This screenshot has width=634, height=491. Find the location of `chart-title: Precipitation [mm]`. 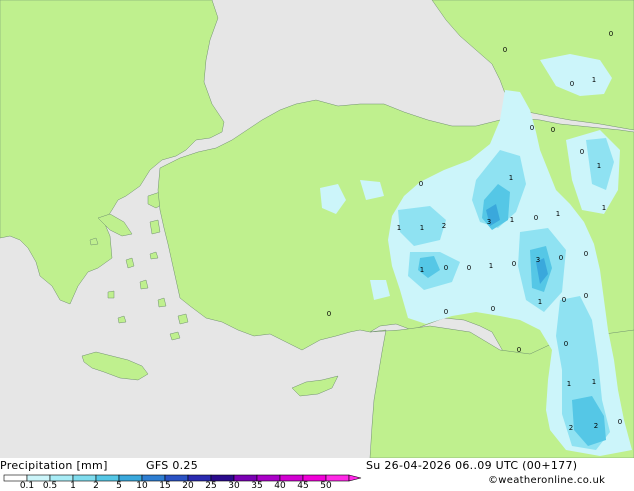

chart-title: Precipitation [mm] is located at coordinates (54, 465).